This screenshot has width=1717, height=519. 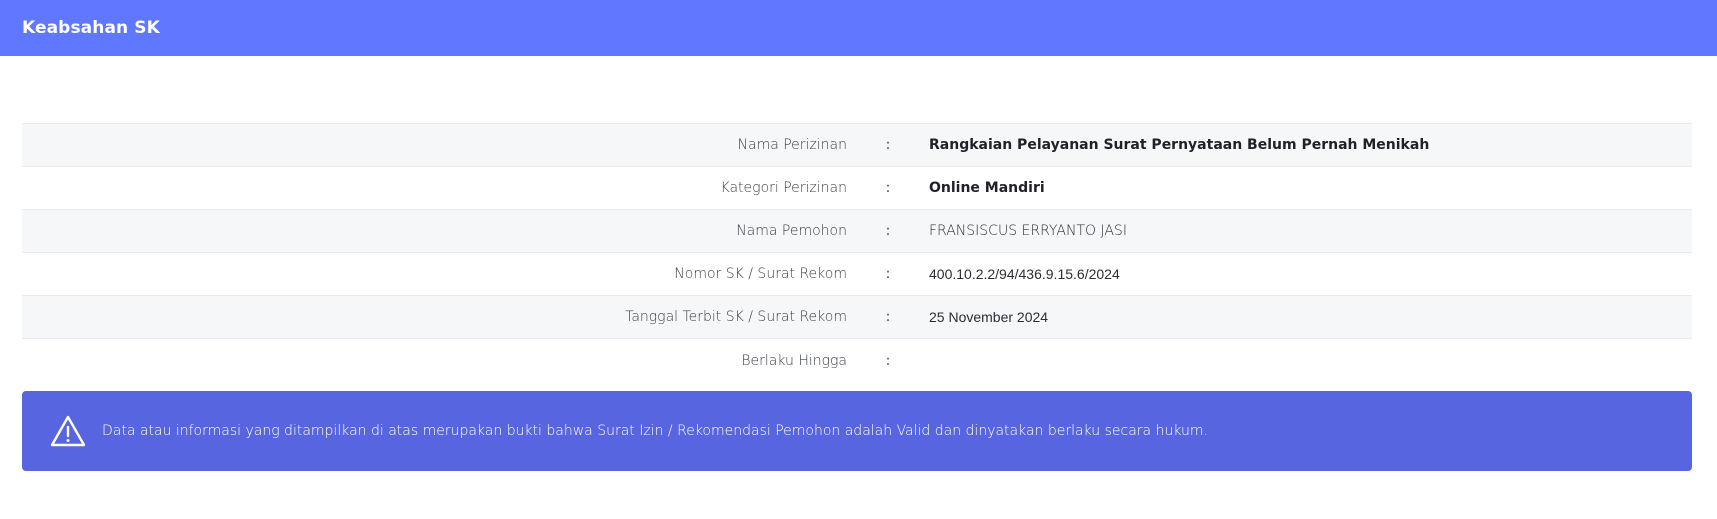 I want to click on table-row: Kategori Perizinan : Online Mandiri, so click(x=857, y=188).